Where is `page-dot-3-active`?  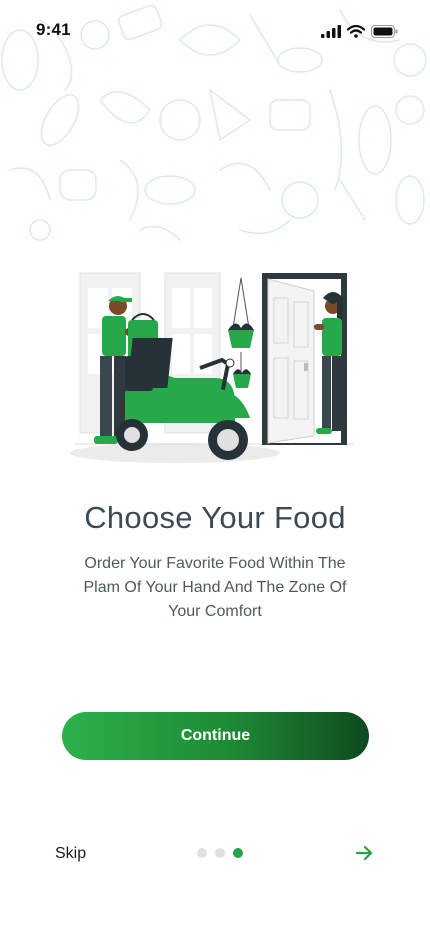 page-dot-3-active is located at coordinates (238, 853).